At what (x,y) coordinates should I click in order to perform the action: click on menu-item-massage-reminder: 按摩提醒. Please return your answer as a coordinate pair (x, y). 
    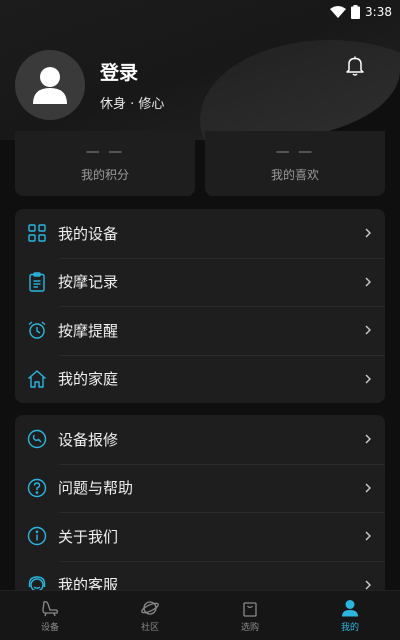
    Looking at the image, I should click on (200, 330).